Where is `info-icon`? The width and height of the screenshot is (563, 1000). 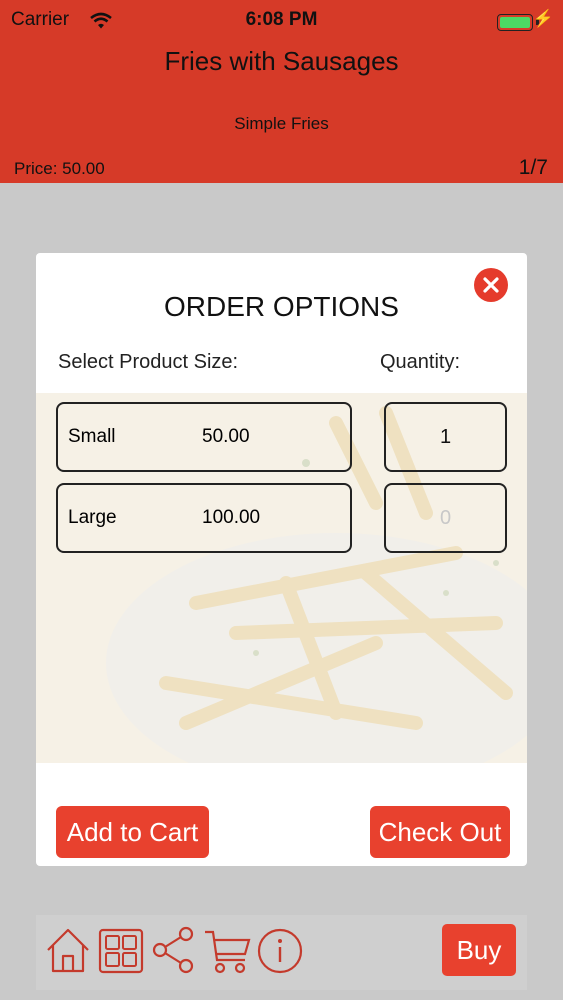
info-icon is located at coordinates (280, 953).